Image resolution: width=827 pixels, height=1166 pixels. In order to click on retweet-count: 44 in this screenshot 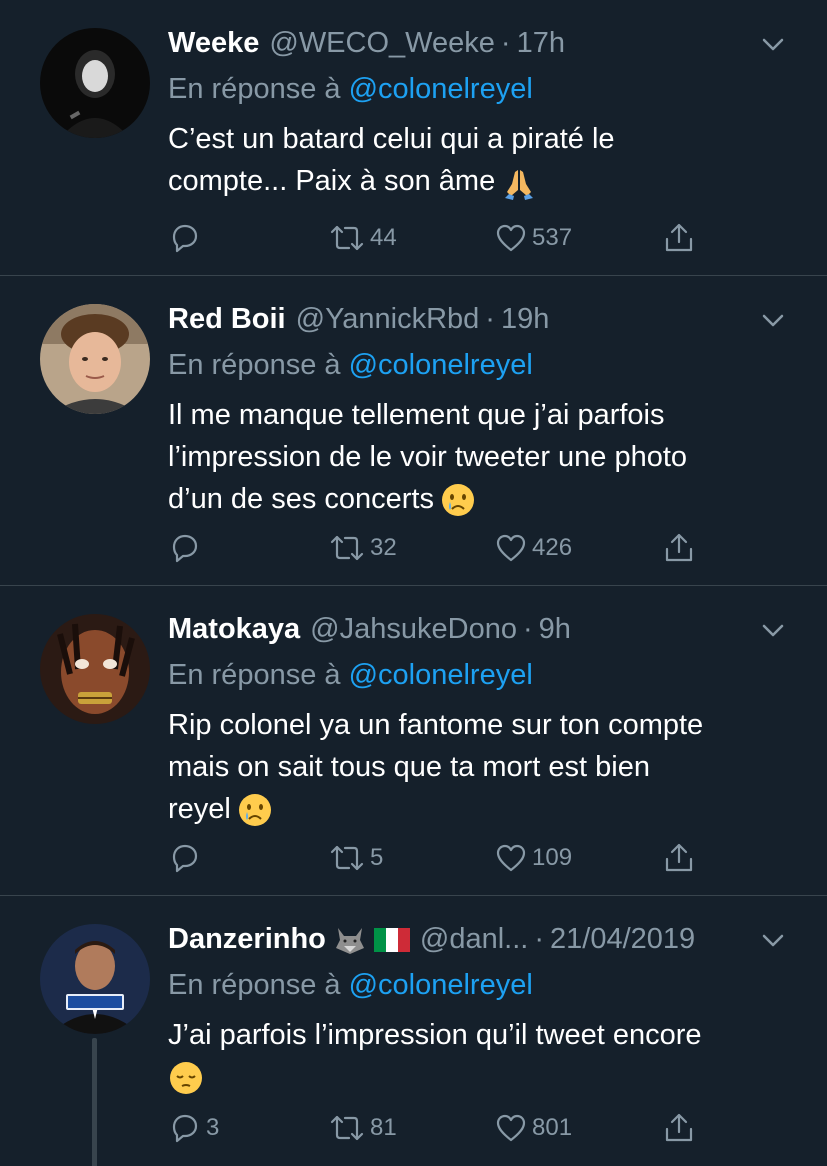, I will do `click(383, 237)`.